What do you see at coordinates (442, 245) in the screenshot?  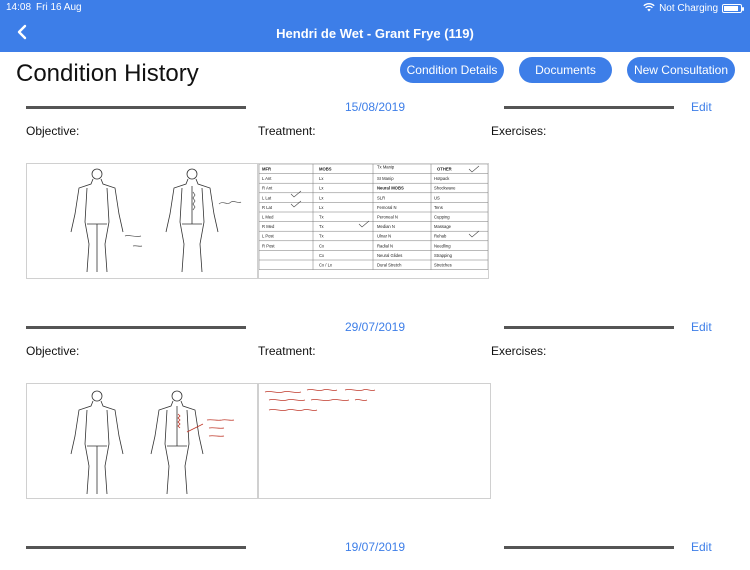 I see `form-cell: Needling` at bounding box center [442, 245].